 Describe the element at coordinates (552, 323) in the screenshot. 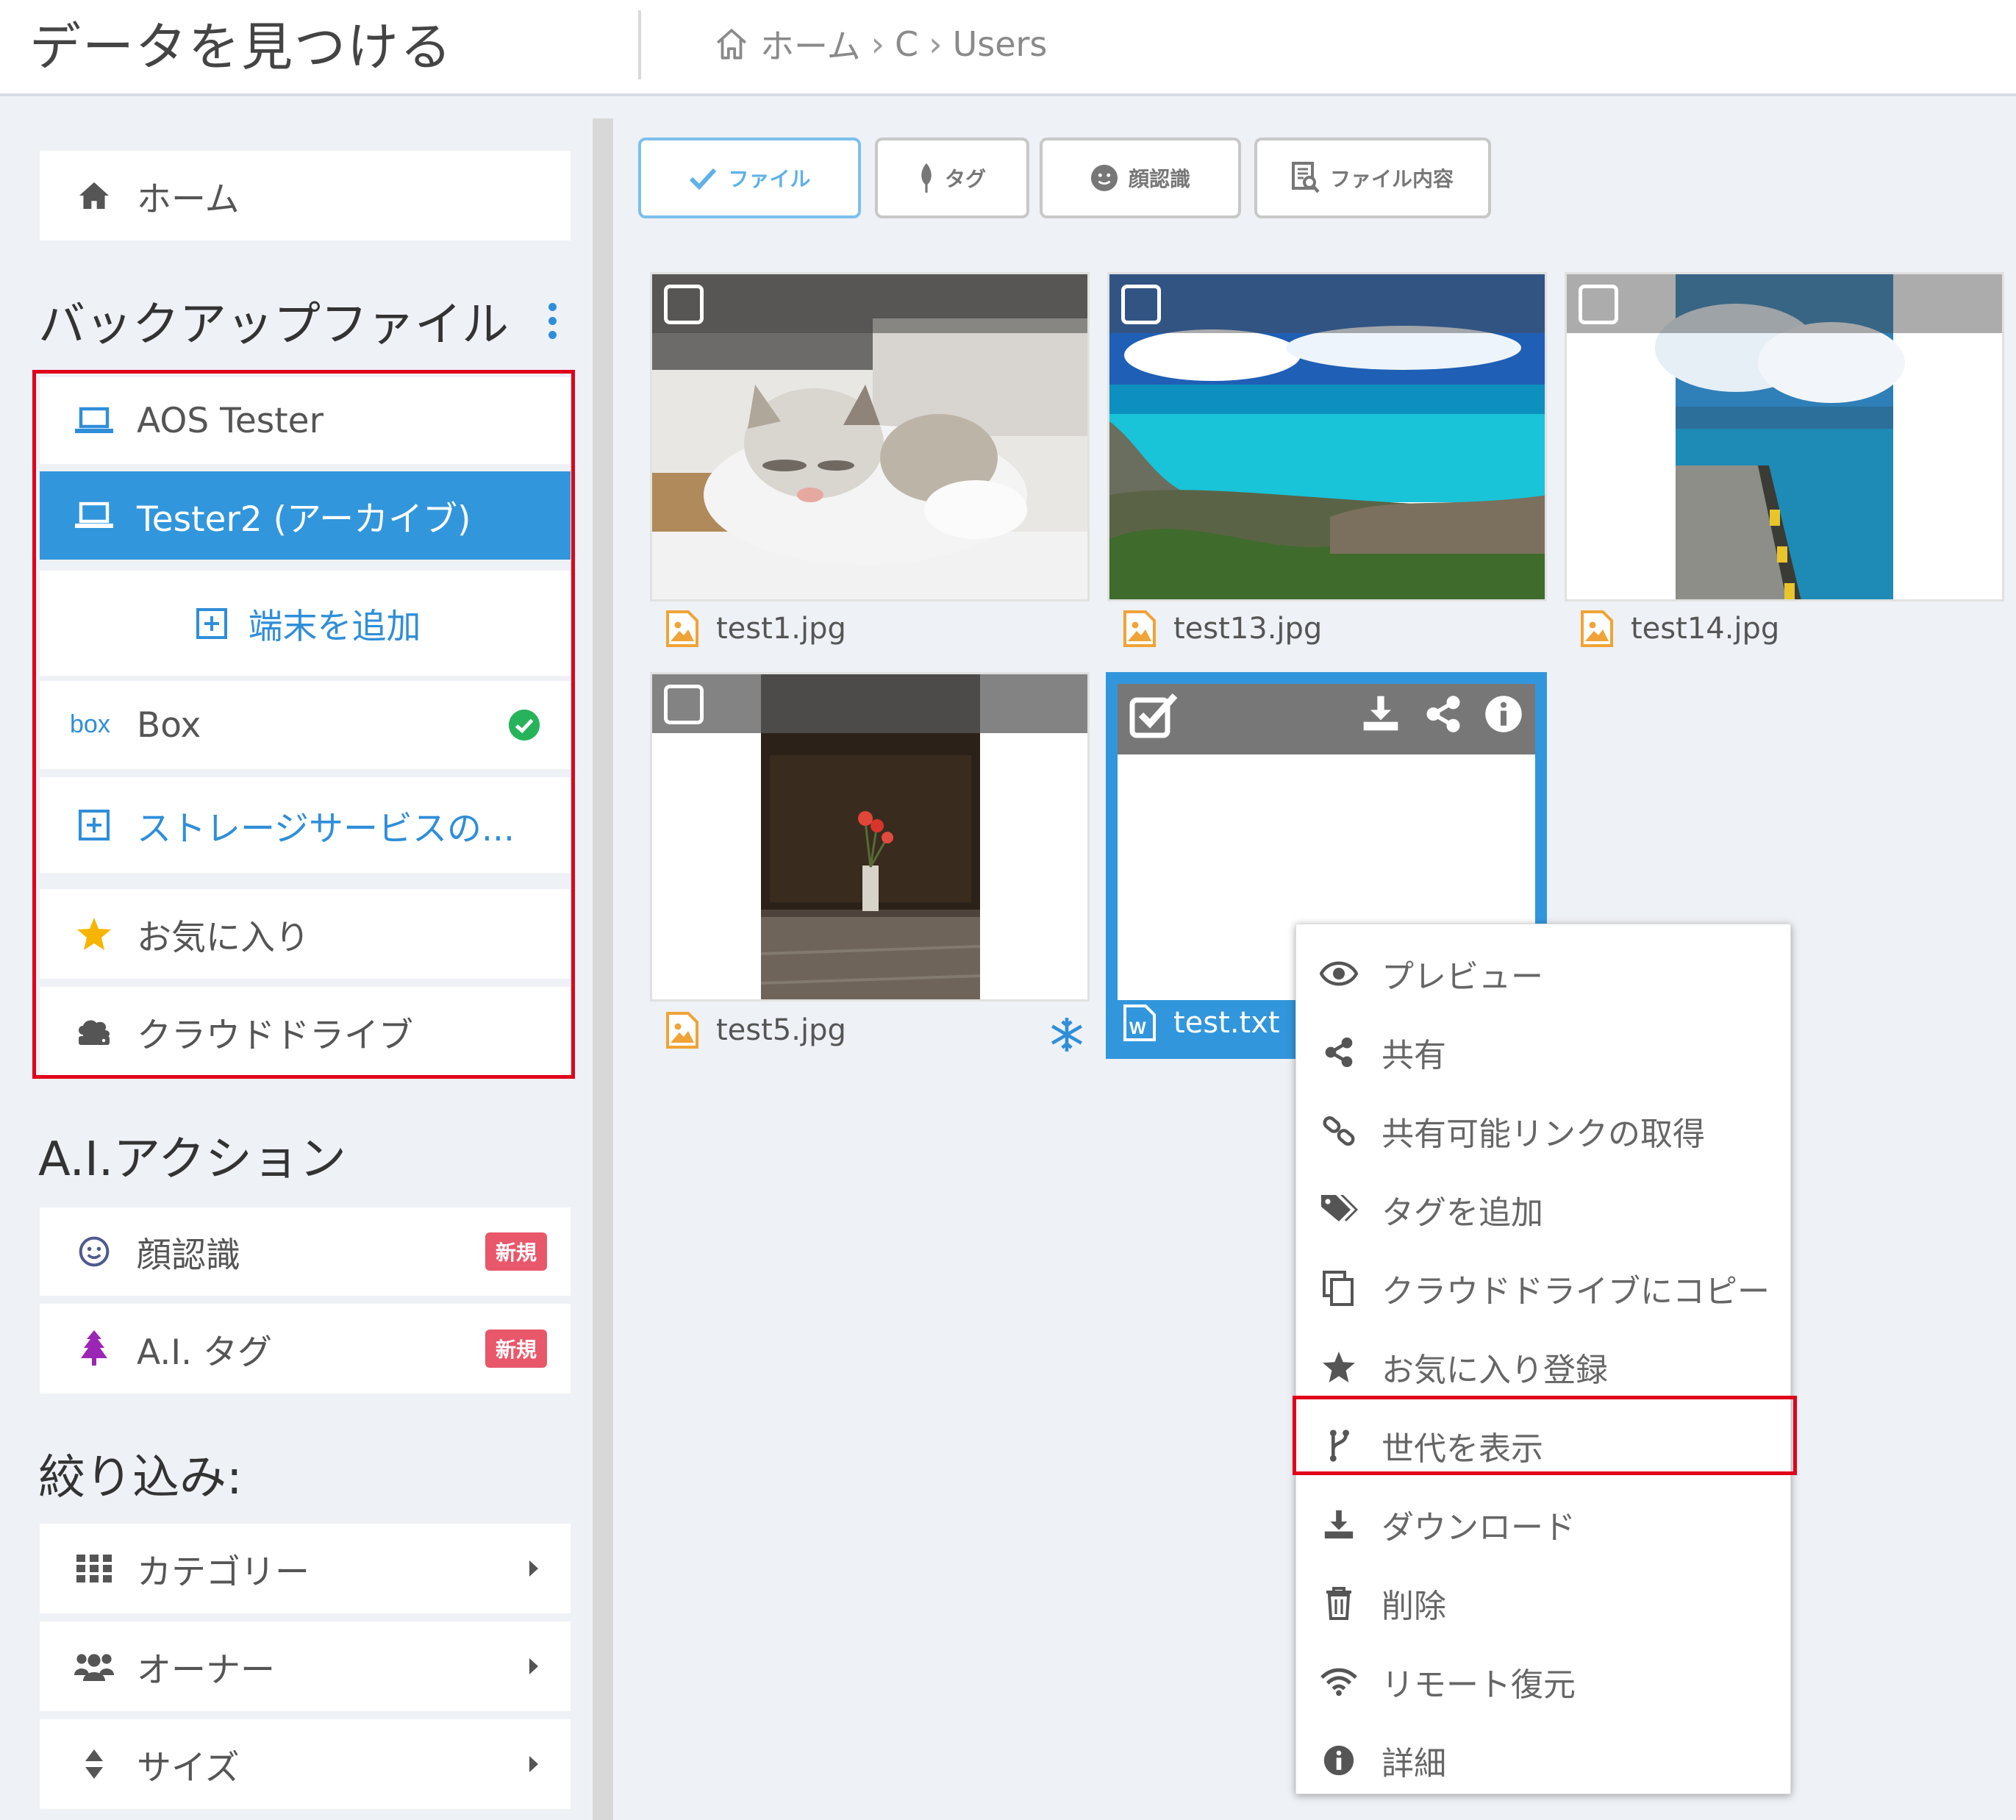

I see `more-vertical-icon` at that location.